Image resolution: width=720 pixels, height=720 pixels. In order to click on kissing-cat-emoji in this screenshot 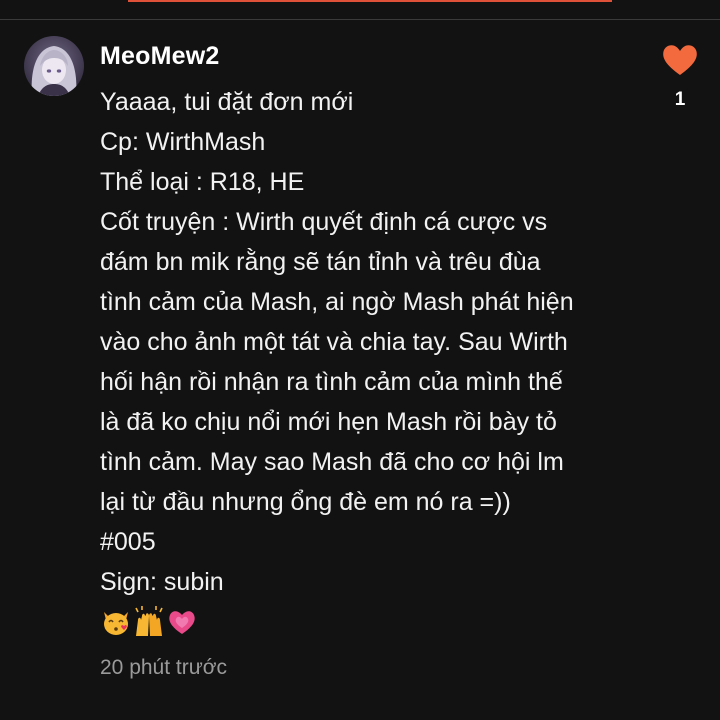, I will do `click(116, 623)`.